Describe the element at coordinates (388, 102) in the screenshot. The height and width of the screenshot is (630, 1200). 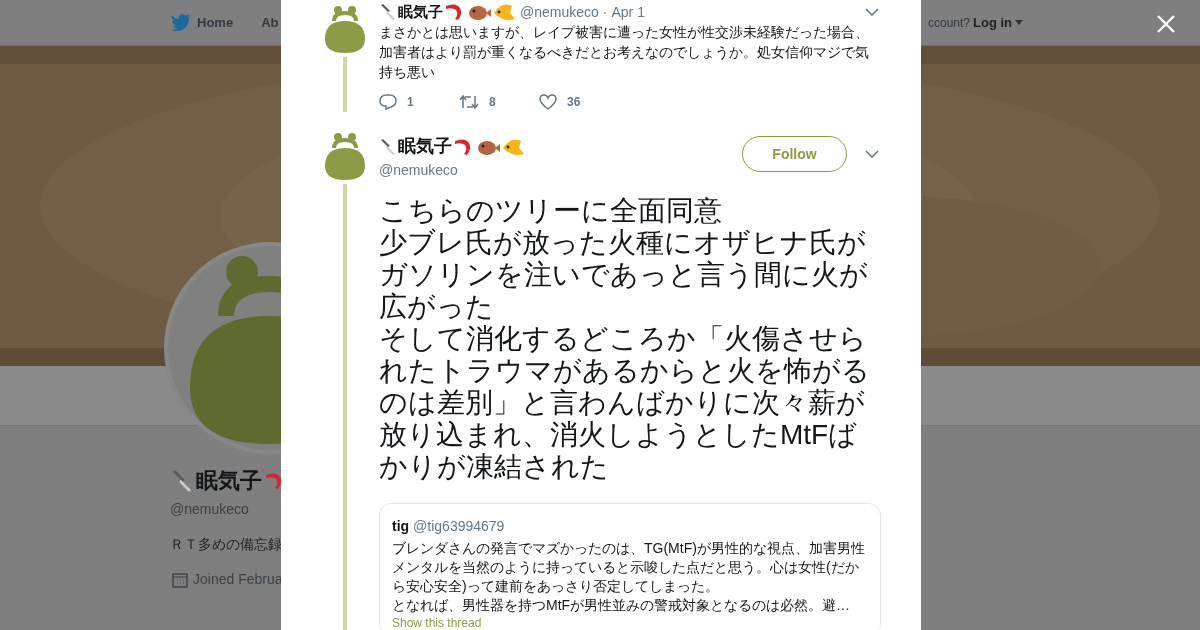
I see `comment-icon` at that location.